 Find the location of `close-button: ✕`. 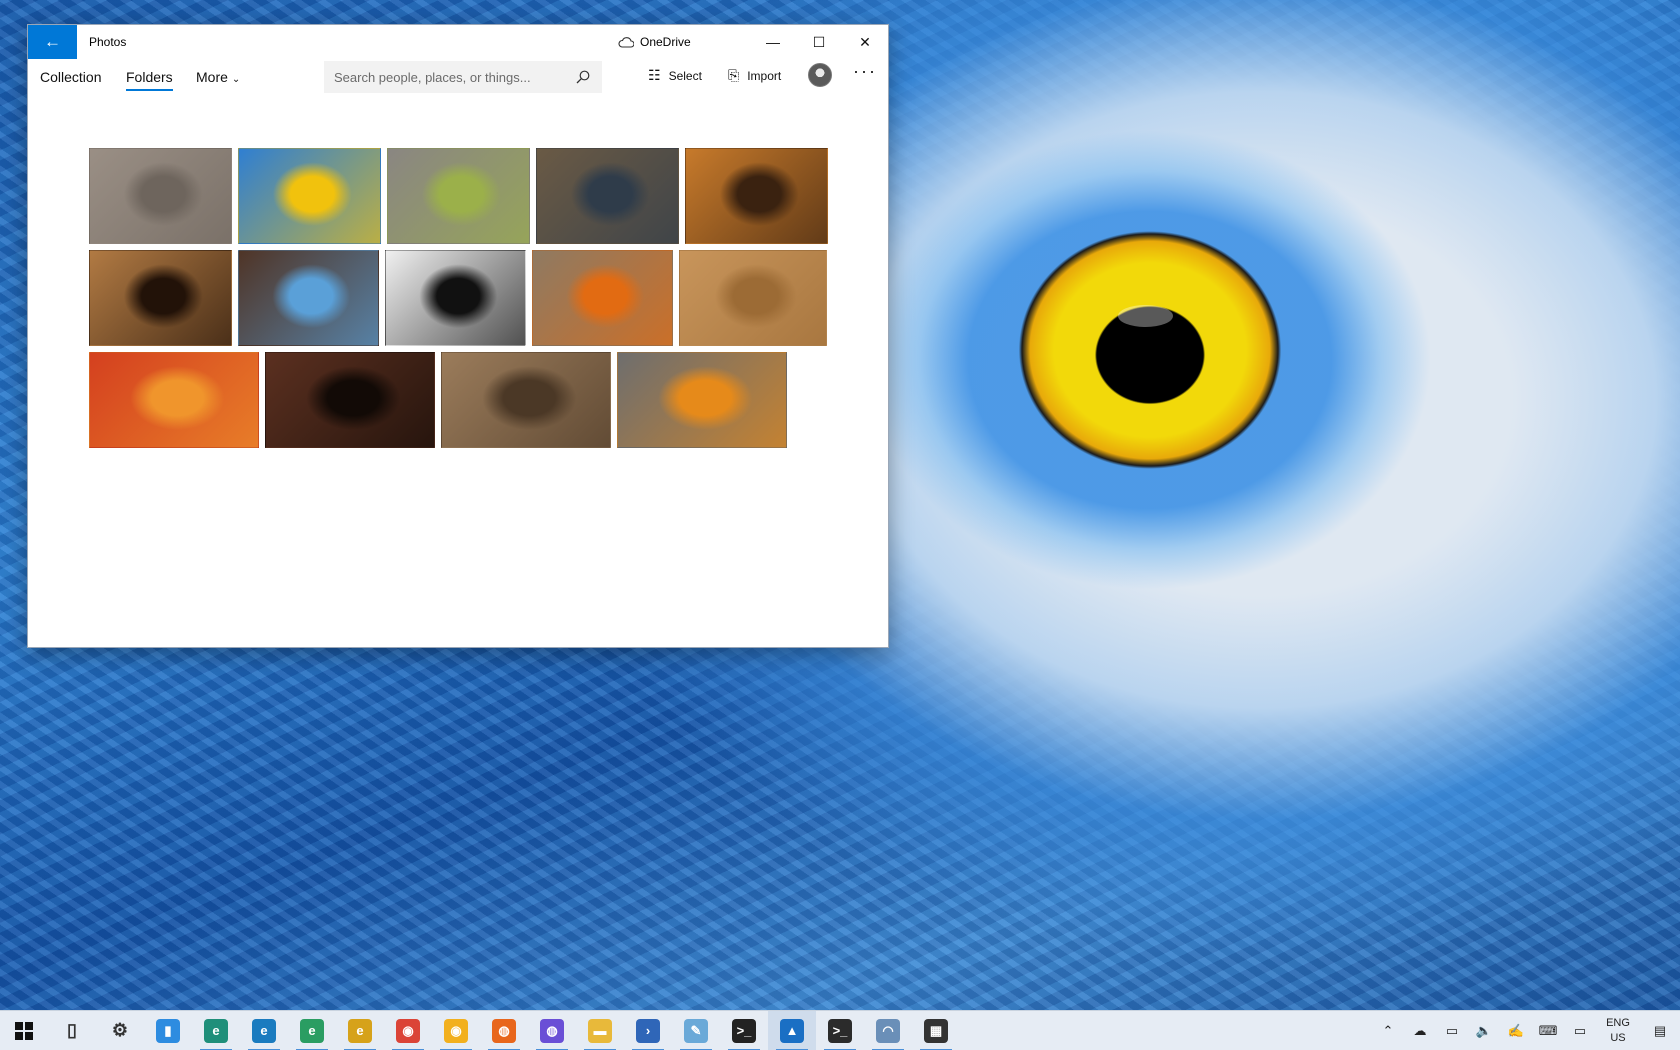

close-button: ✕ is located at coordinates (865, 42).